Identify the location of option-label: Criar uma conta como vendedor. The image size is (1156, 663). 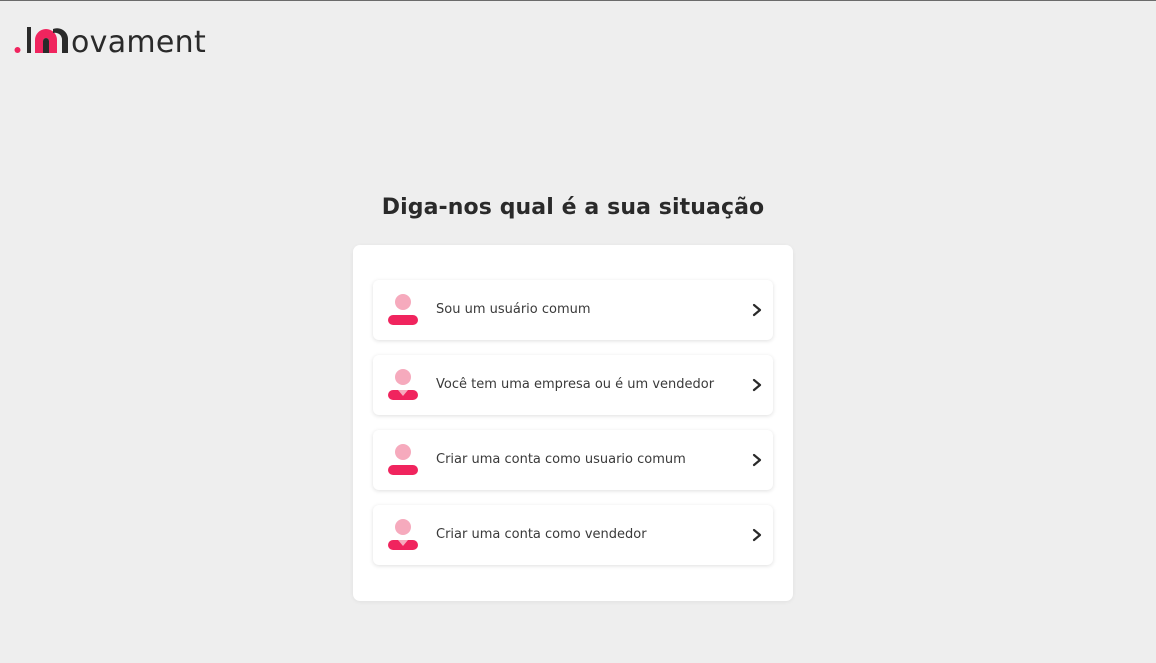
(541, 534).